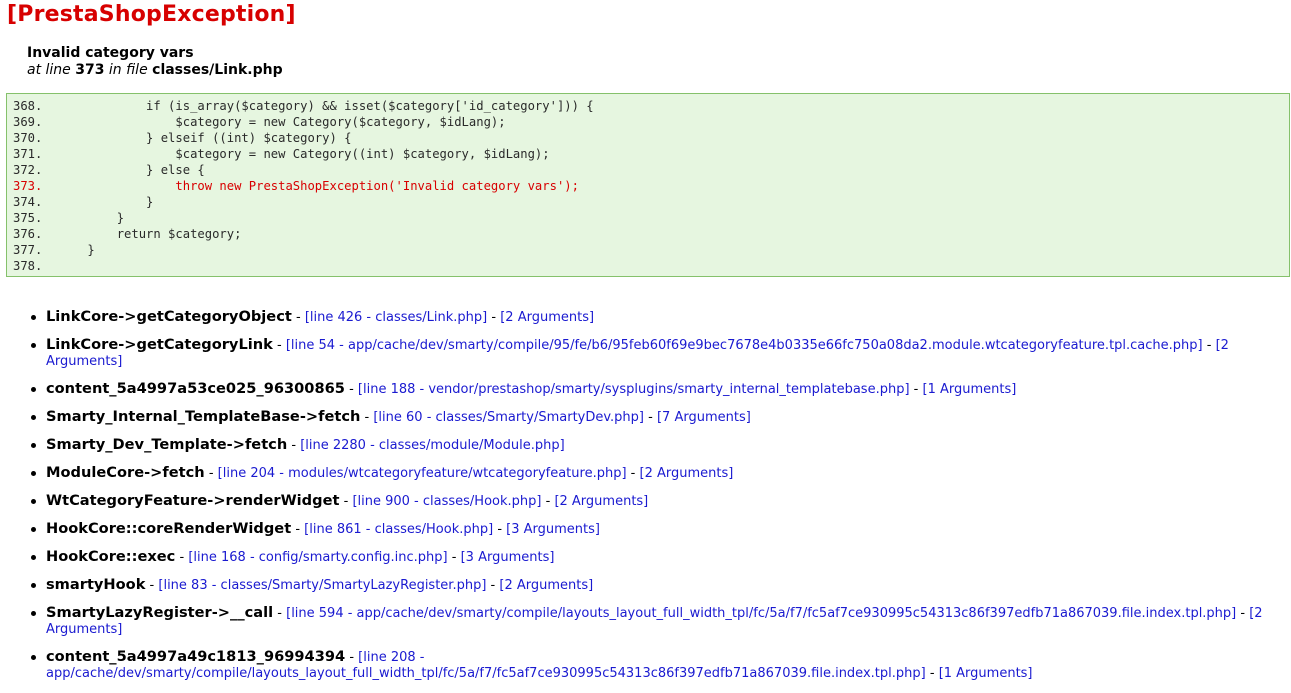  What do you see at coordinates (125, 472) in the screenshot?
I see `trace-function: ModuleCore->fetch` at bounding box center [125, 472].